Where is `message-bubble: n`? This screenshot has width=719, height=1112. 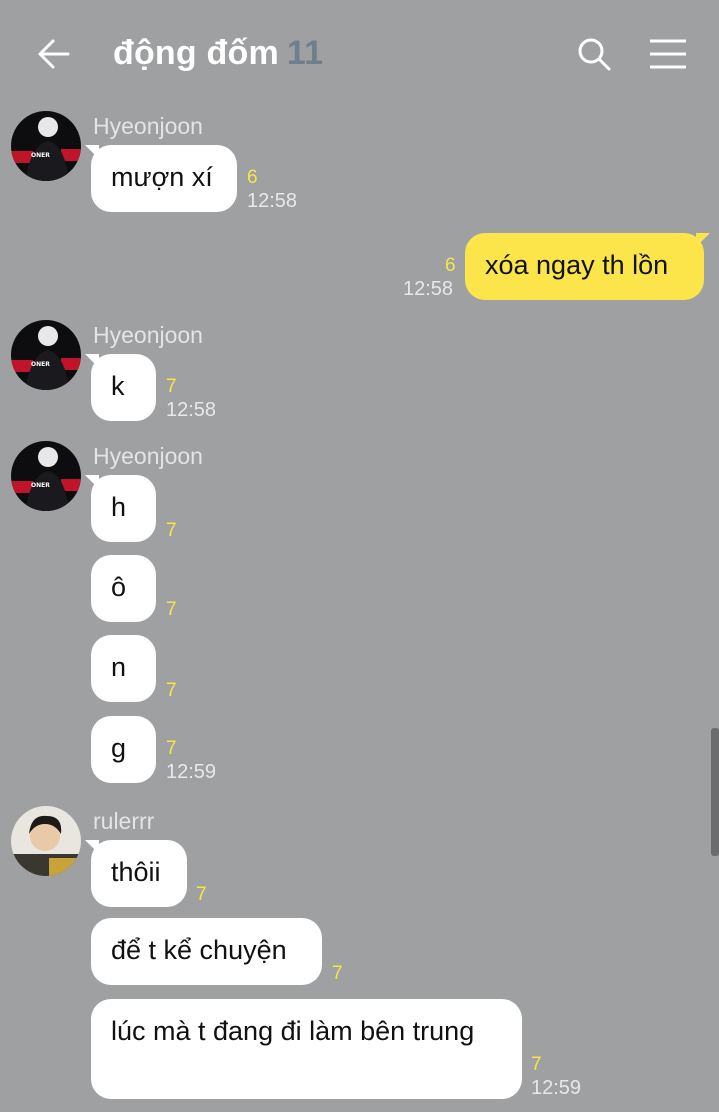 message-bubble: n is located at coordinates (123, 668).